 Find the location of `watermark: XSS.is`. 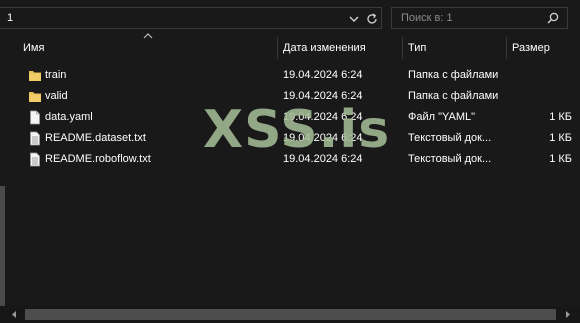

watermark: XSS.is is located at coordinates (297, 130).